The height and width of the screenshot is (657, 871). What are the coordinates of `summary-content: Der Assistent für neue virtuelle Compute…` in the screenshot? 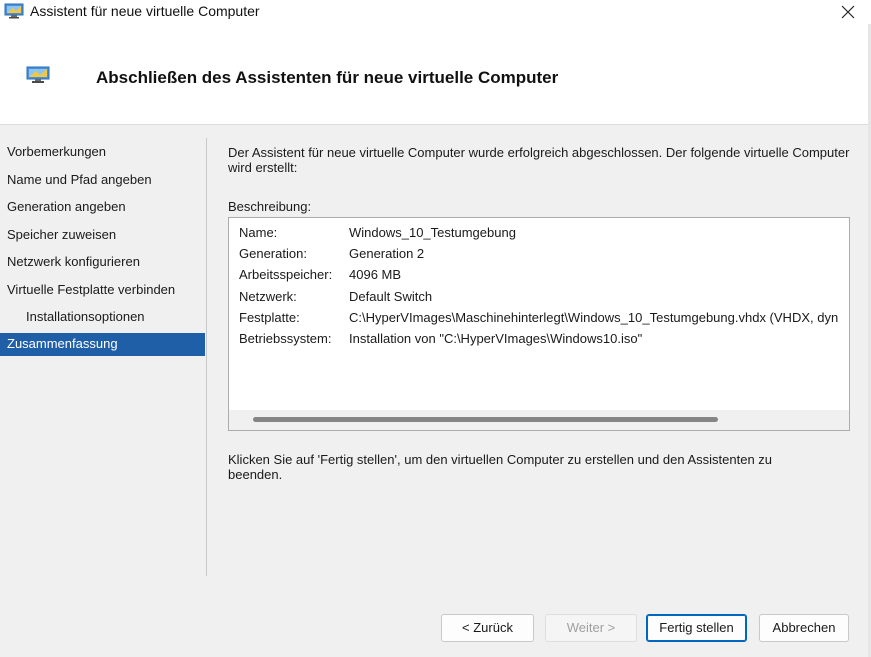 It's located at (543, 179).